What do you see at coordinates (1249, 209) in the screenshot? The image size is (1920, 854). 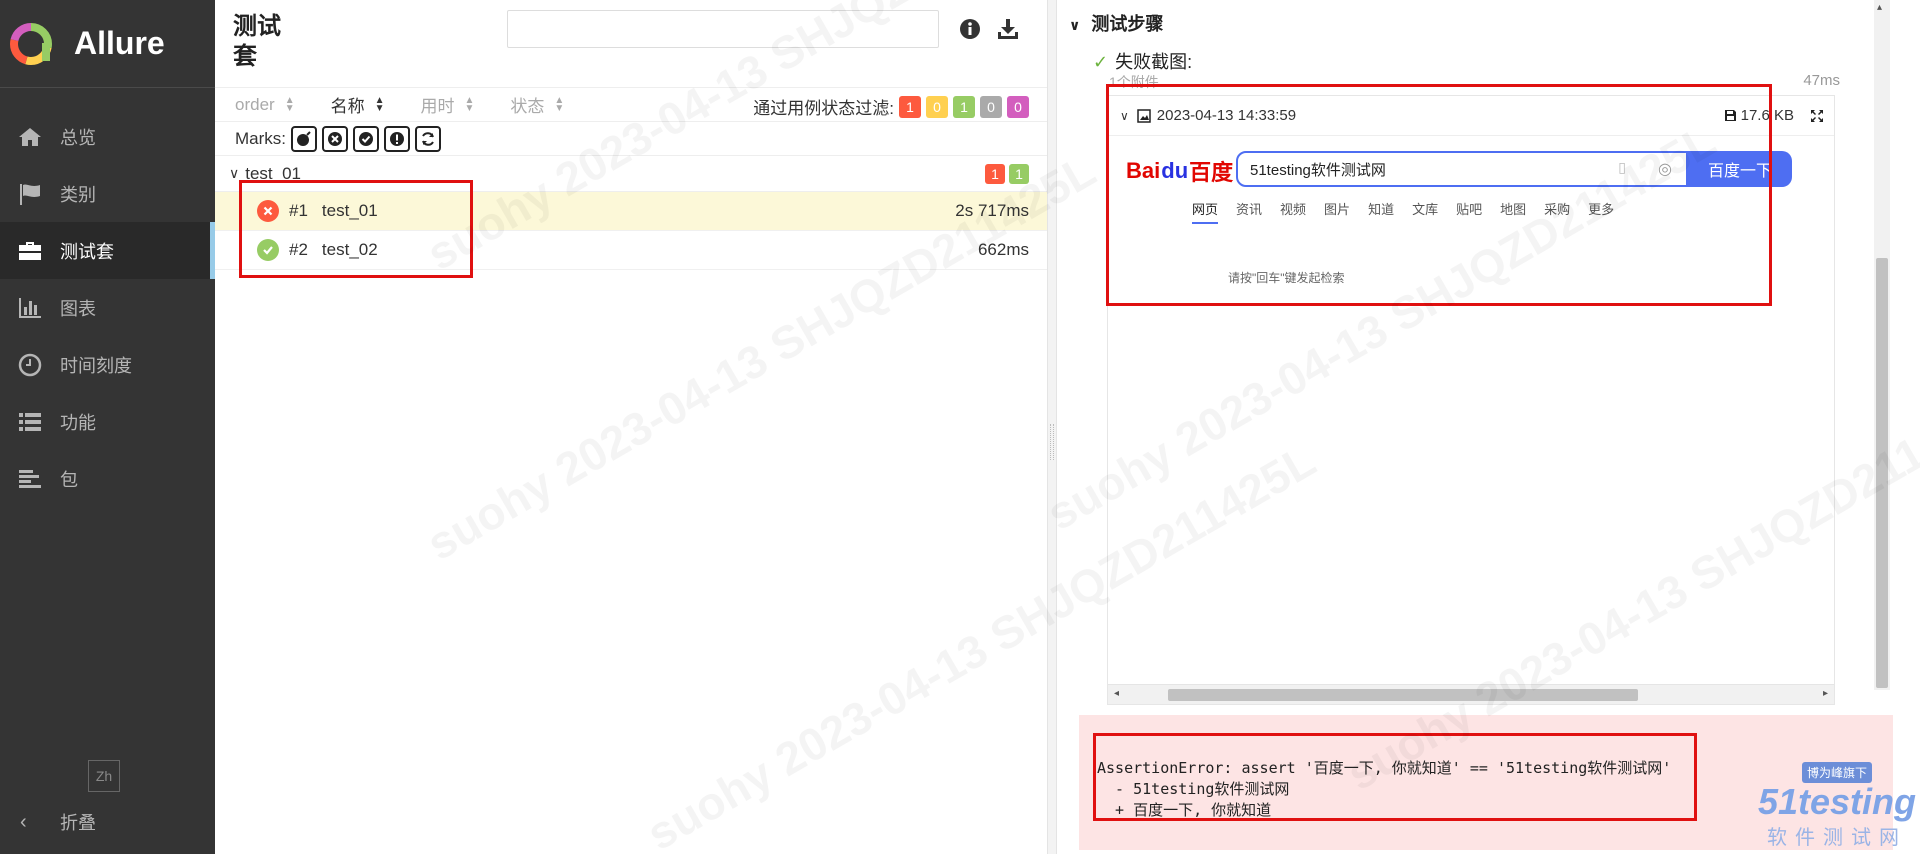 I see `baidu-tab: 资讯` at bounding box center [1249, 209].